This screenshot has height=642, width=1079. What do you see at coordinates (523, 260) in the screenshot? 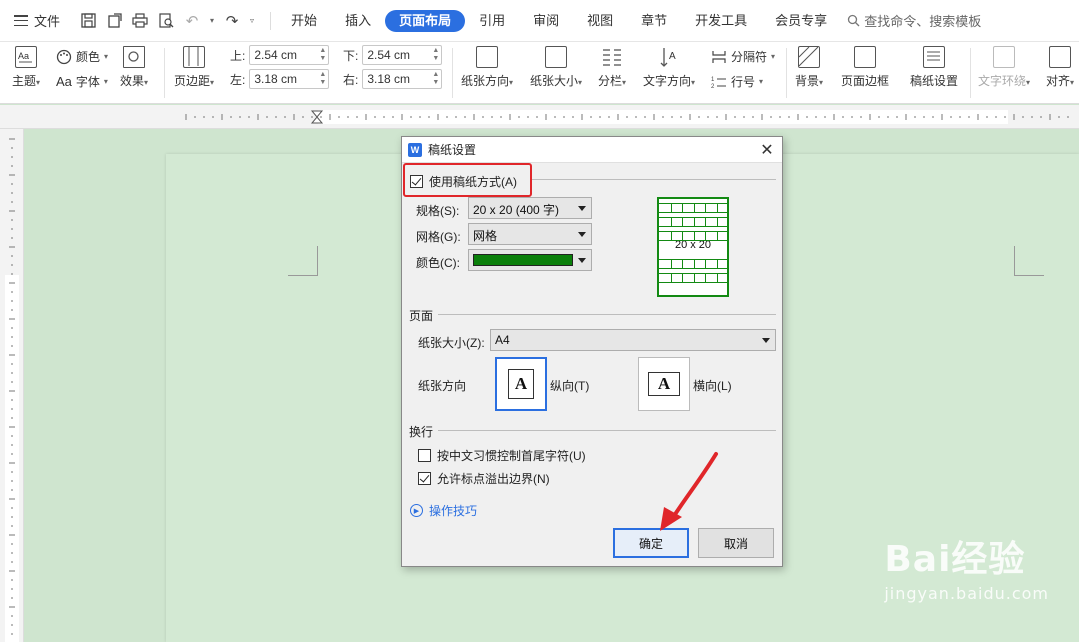
I see `color-swatch` at bounding box center [523, 260].